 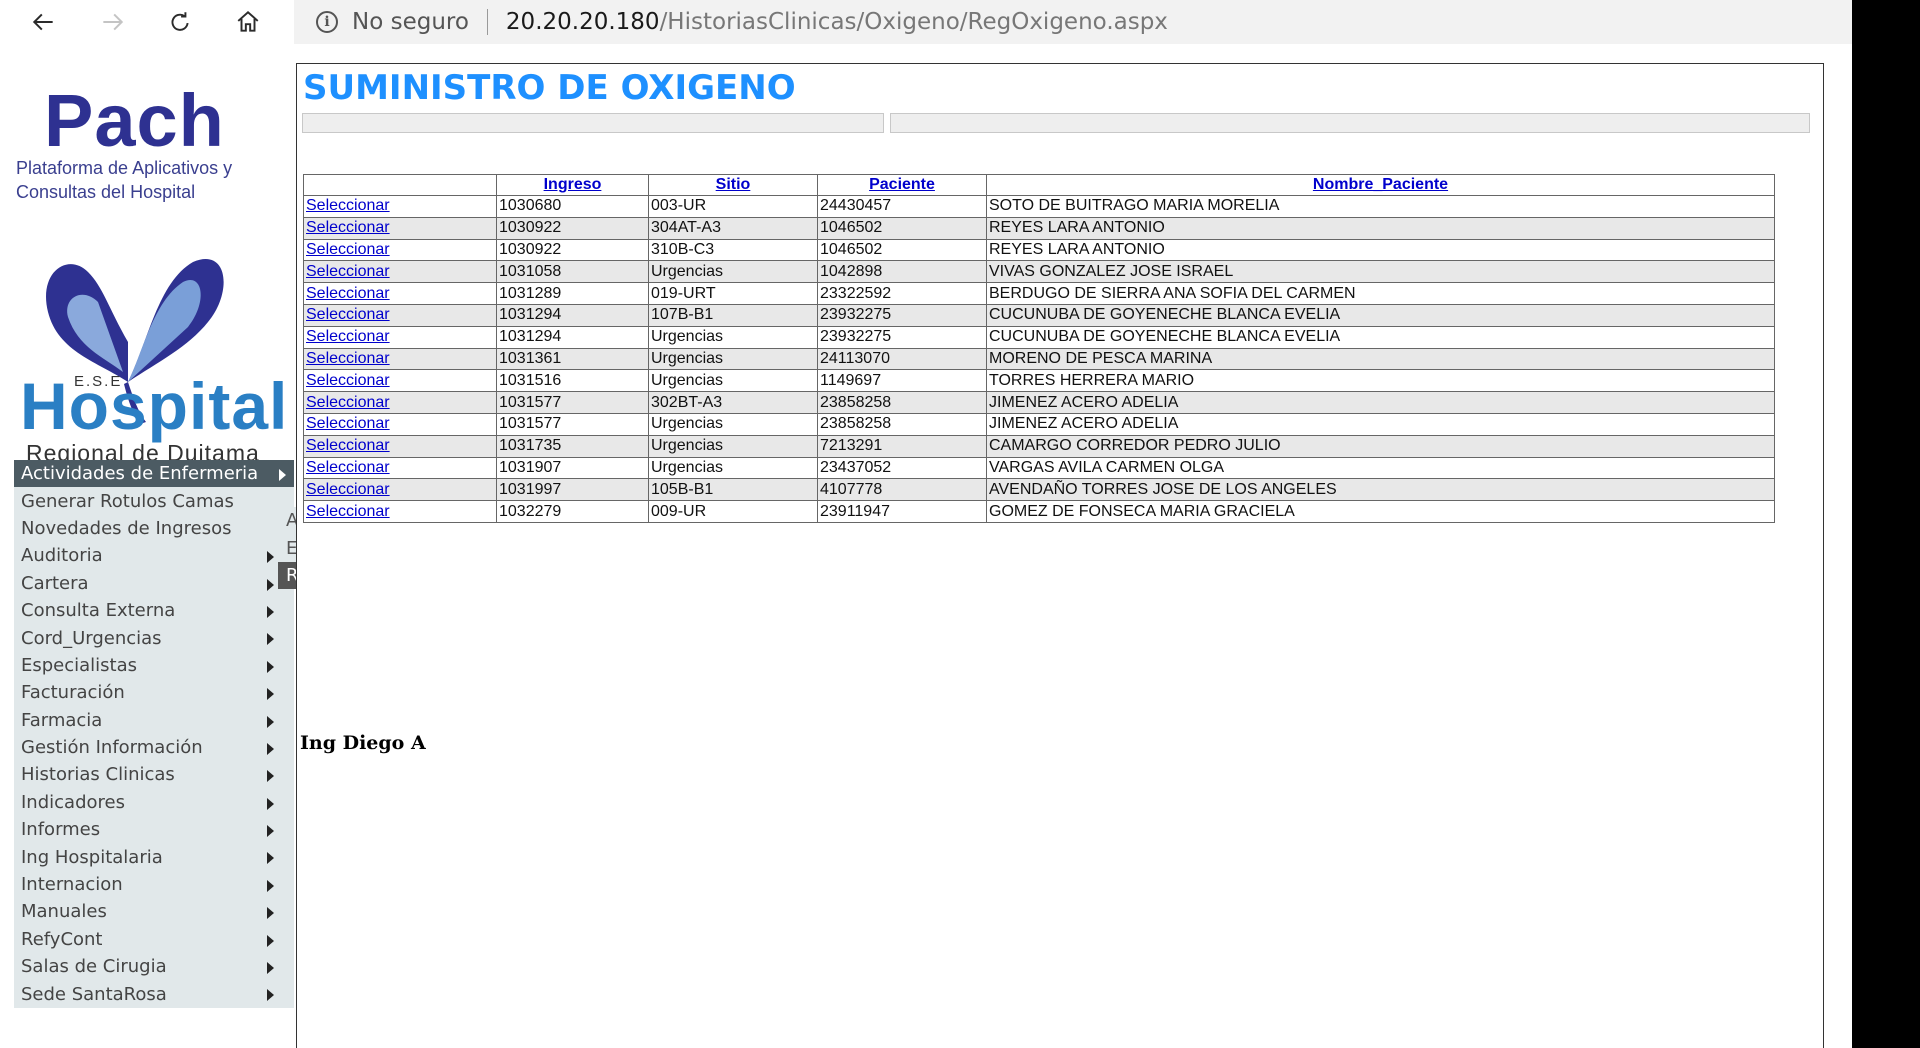 What do you see at coordinates (154, 555) in the screenshot?
I see `menu-item-auditoria: Auditoria` at bounding box center [154, 555].